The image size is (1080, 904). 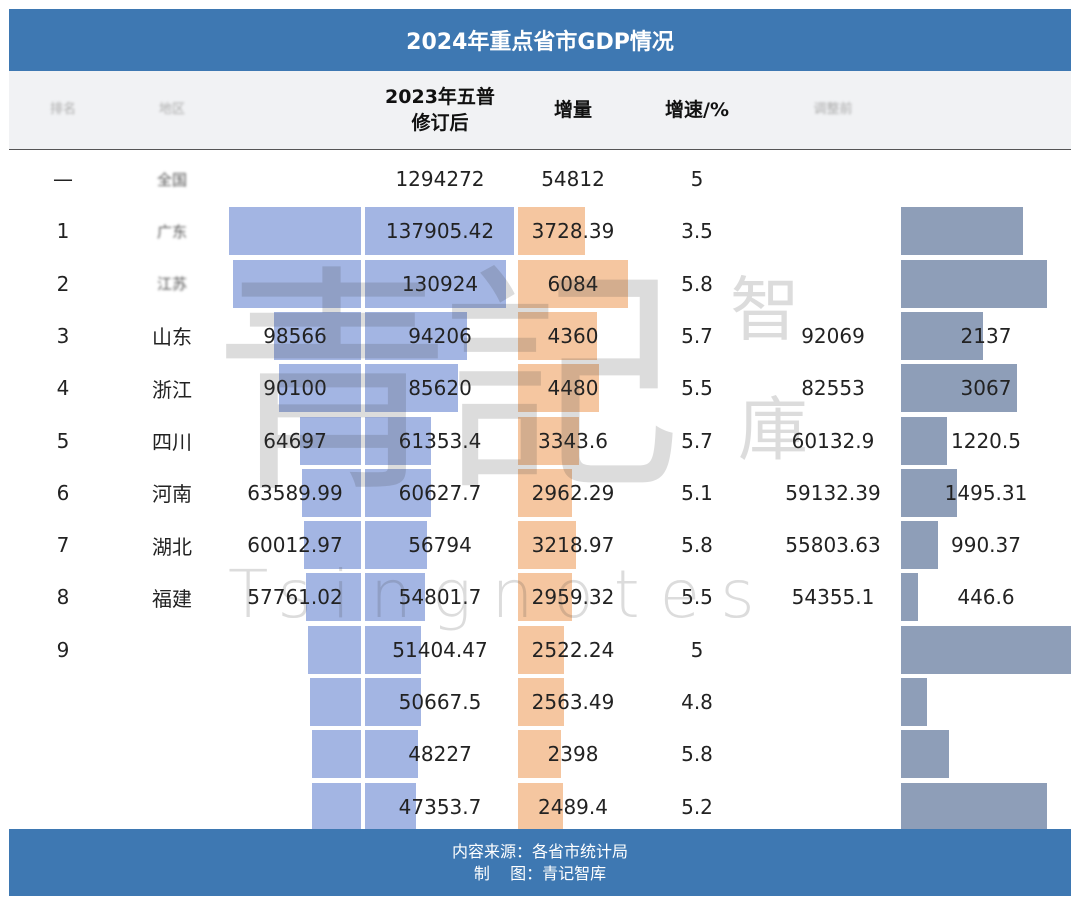 What do you see at coordinates (697, 110) in the screenshot?
I see `header-growth: 增速/%` at bounding box center [697, 110].